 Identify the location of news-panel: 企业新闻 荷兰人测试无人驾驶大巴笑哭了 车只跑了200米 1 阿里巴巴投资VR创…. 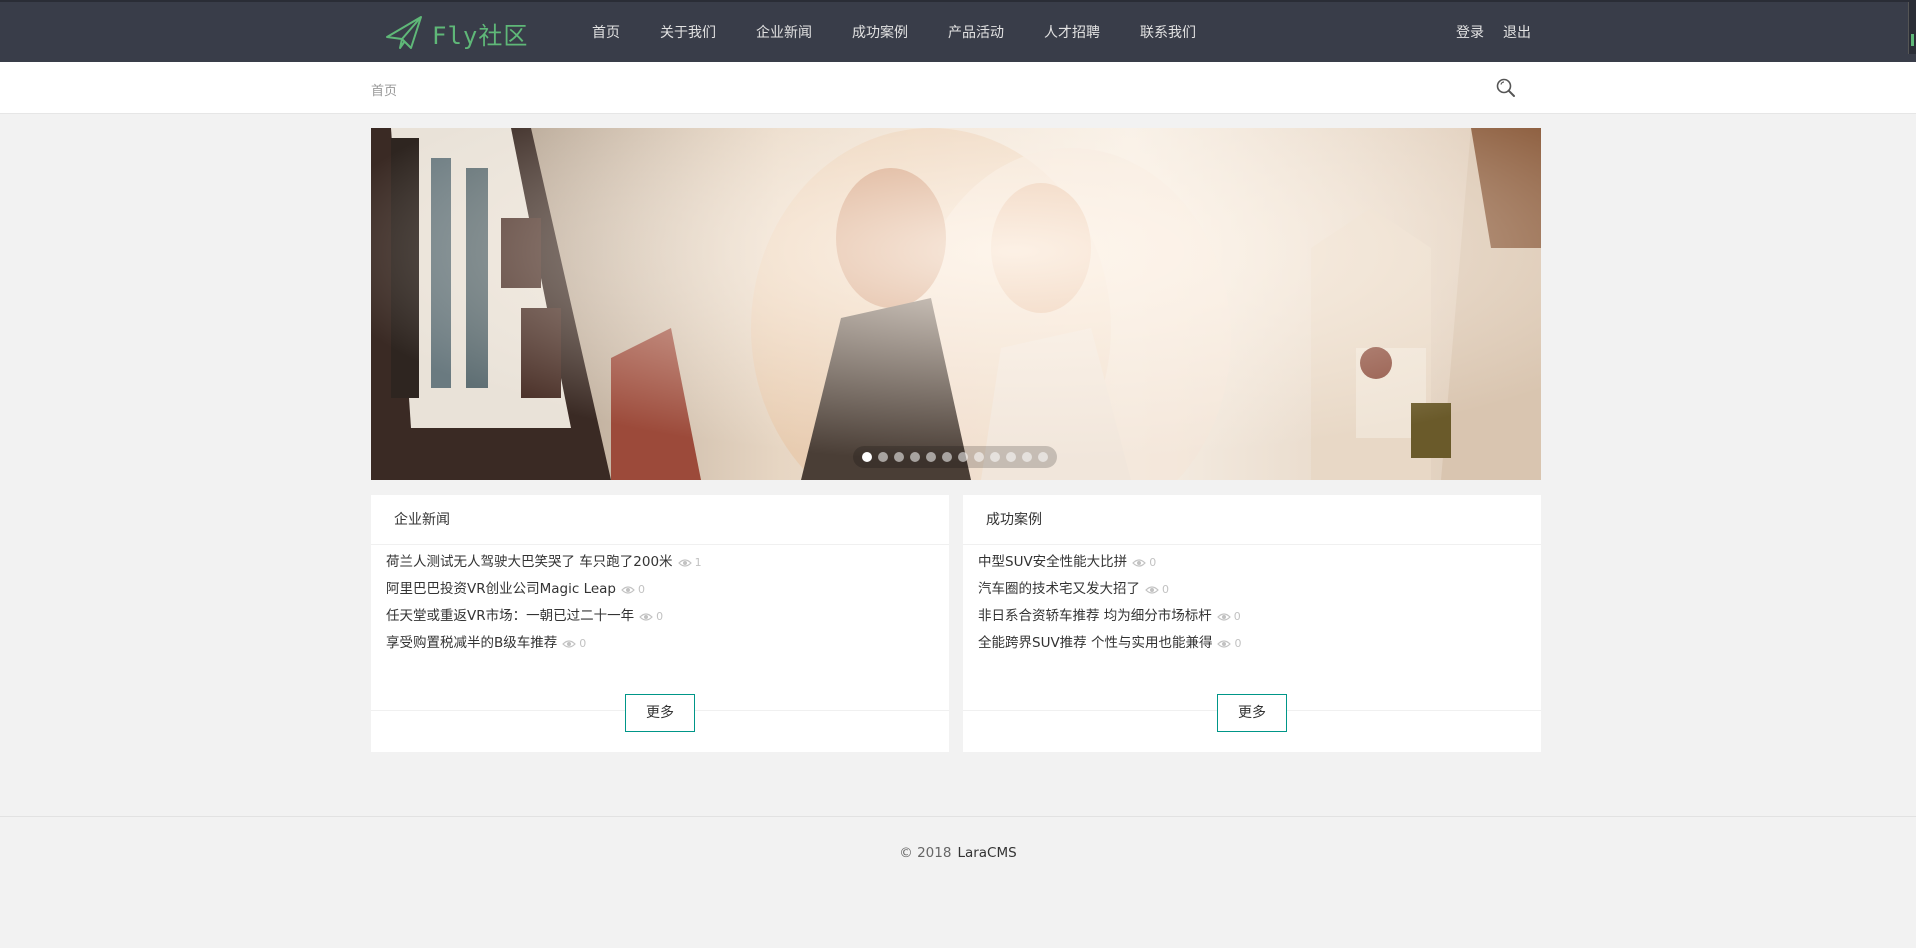
(660, 623).